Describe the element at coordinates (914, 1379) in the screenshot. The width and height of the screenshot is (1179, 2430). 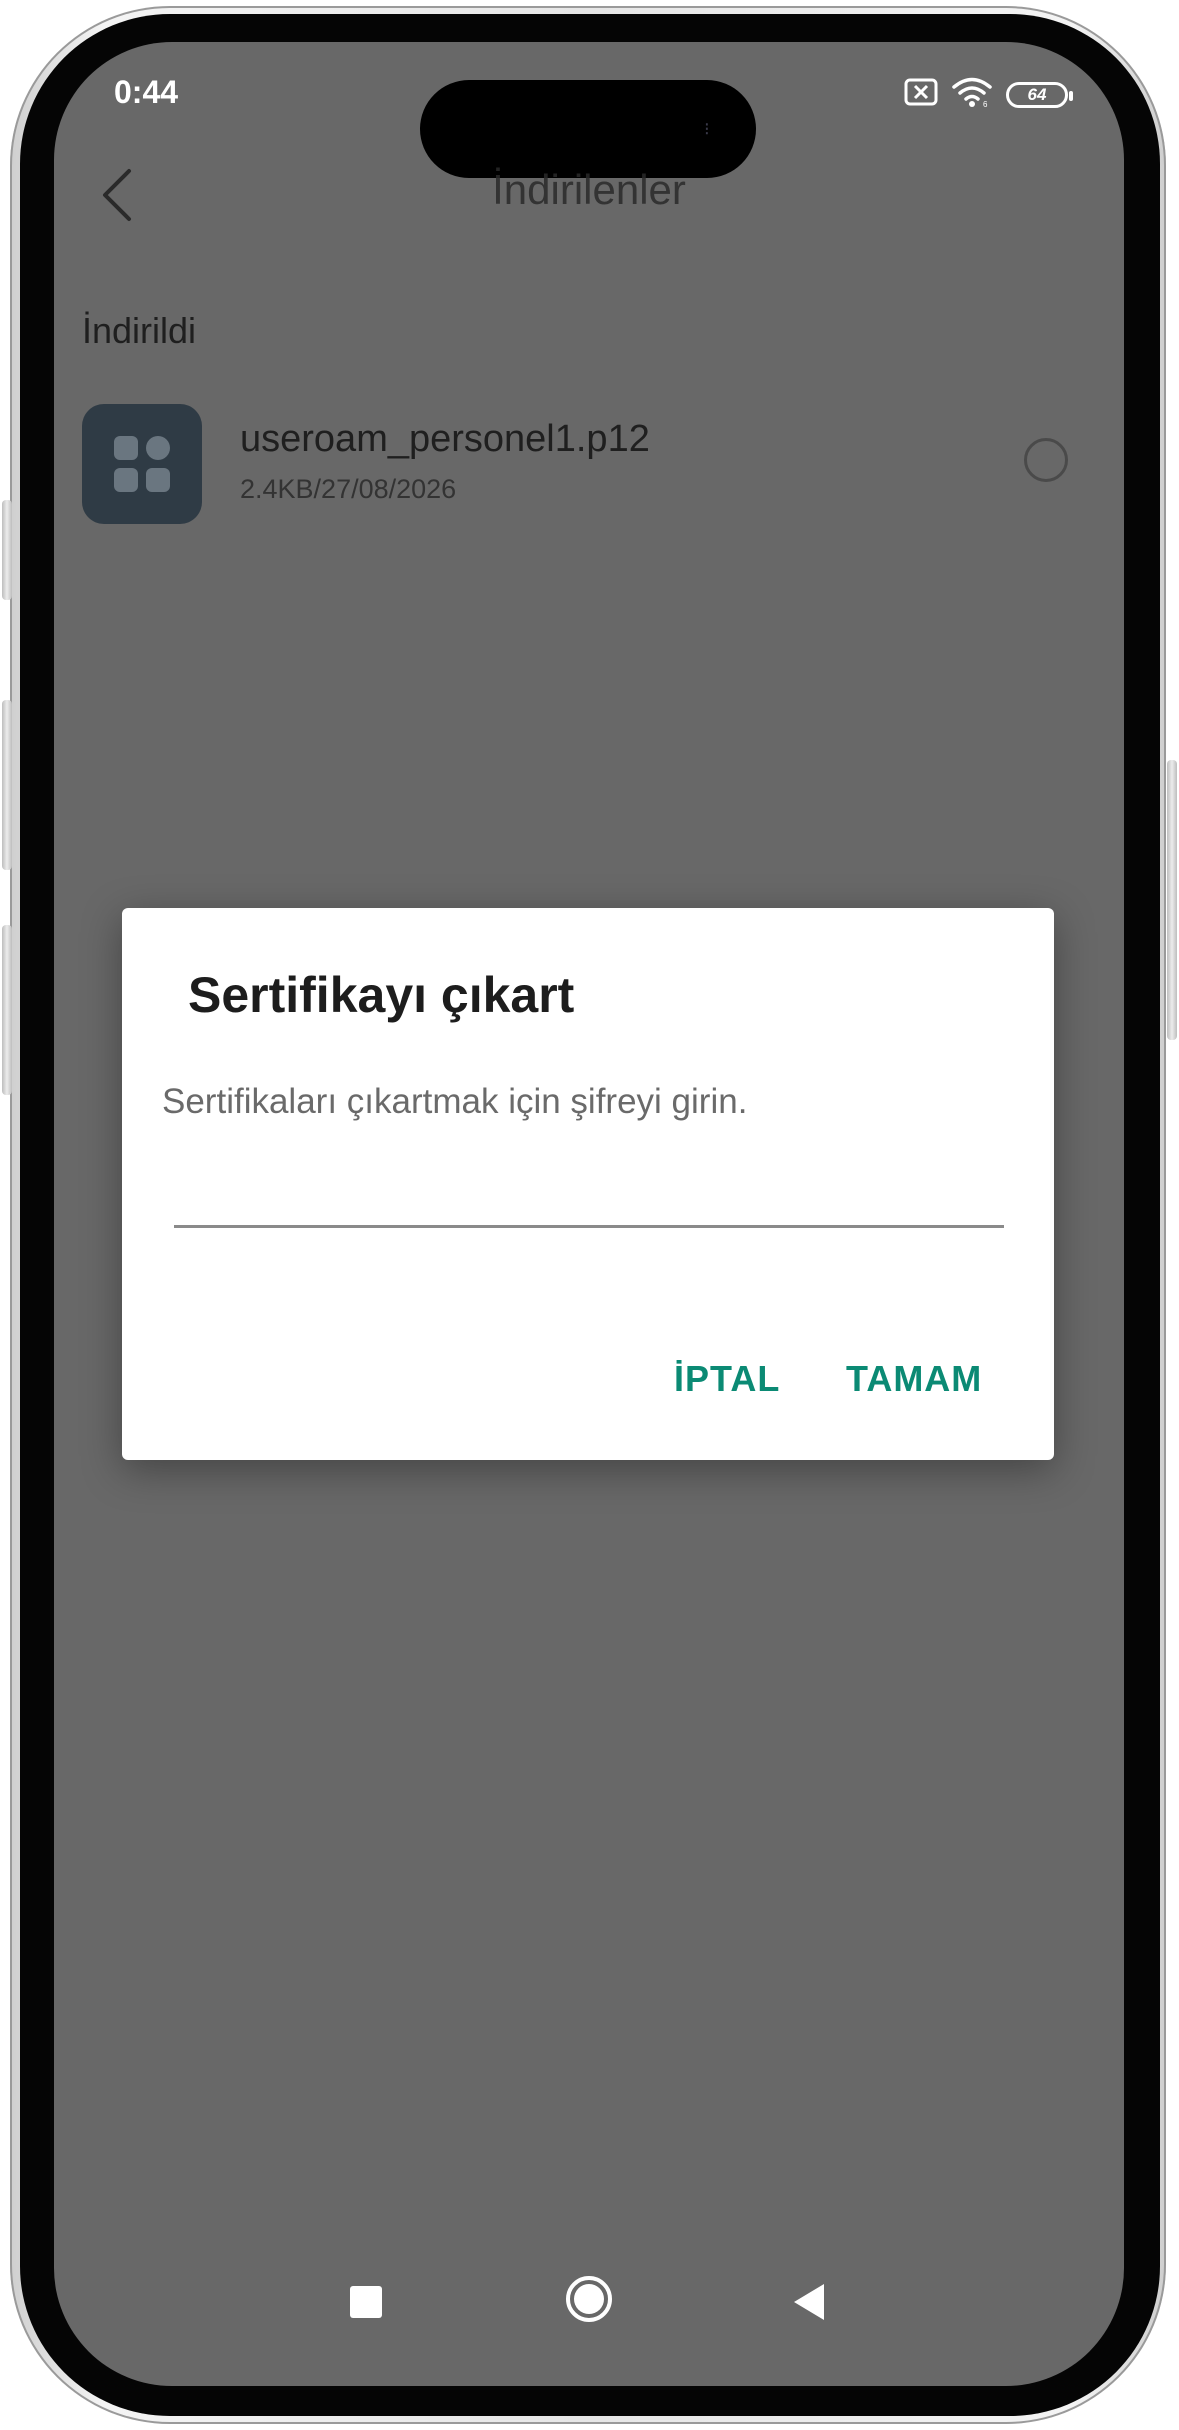
I see `ok-button: TAMAM` at that location.